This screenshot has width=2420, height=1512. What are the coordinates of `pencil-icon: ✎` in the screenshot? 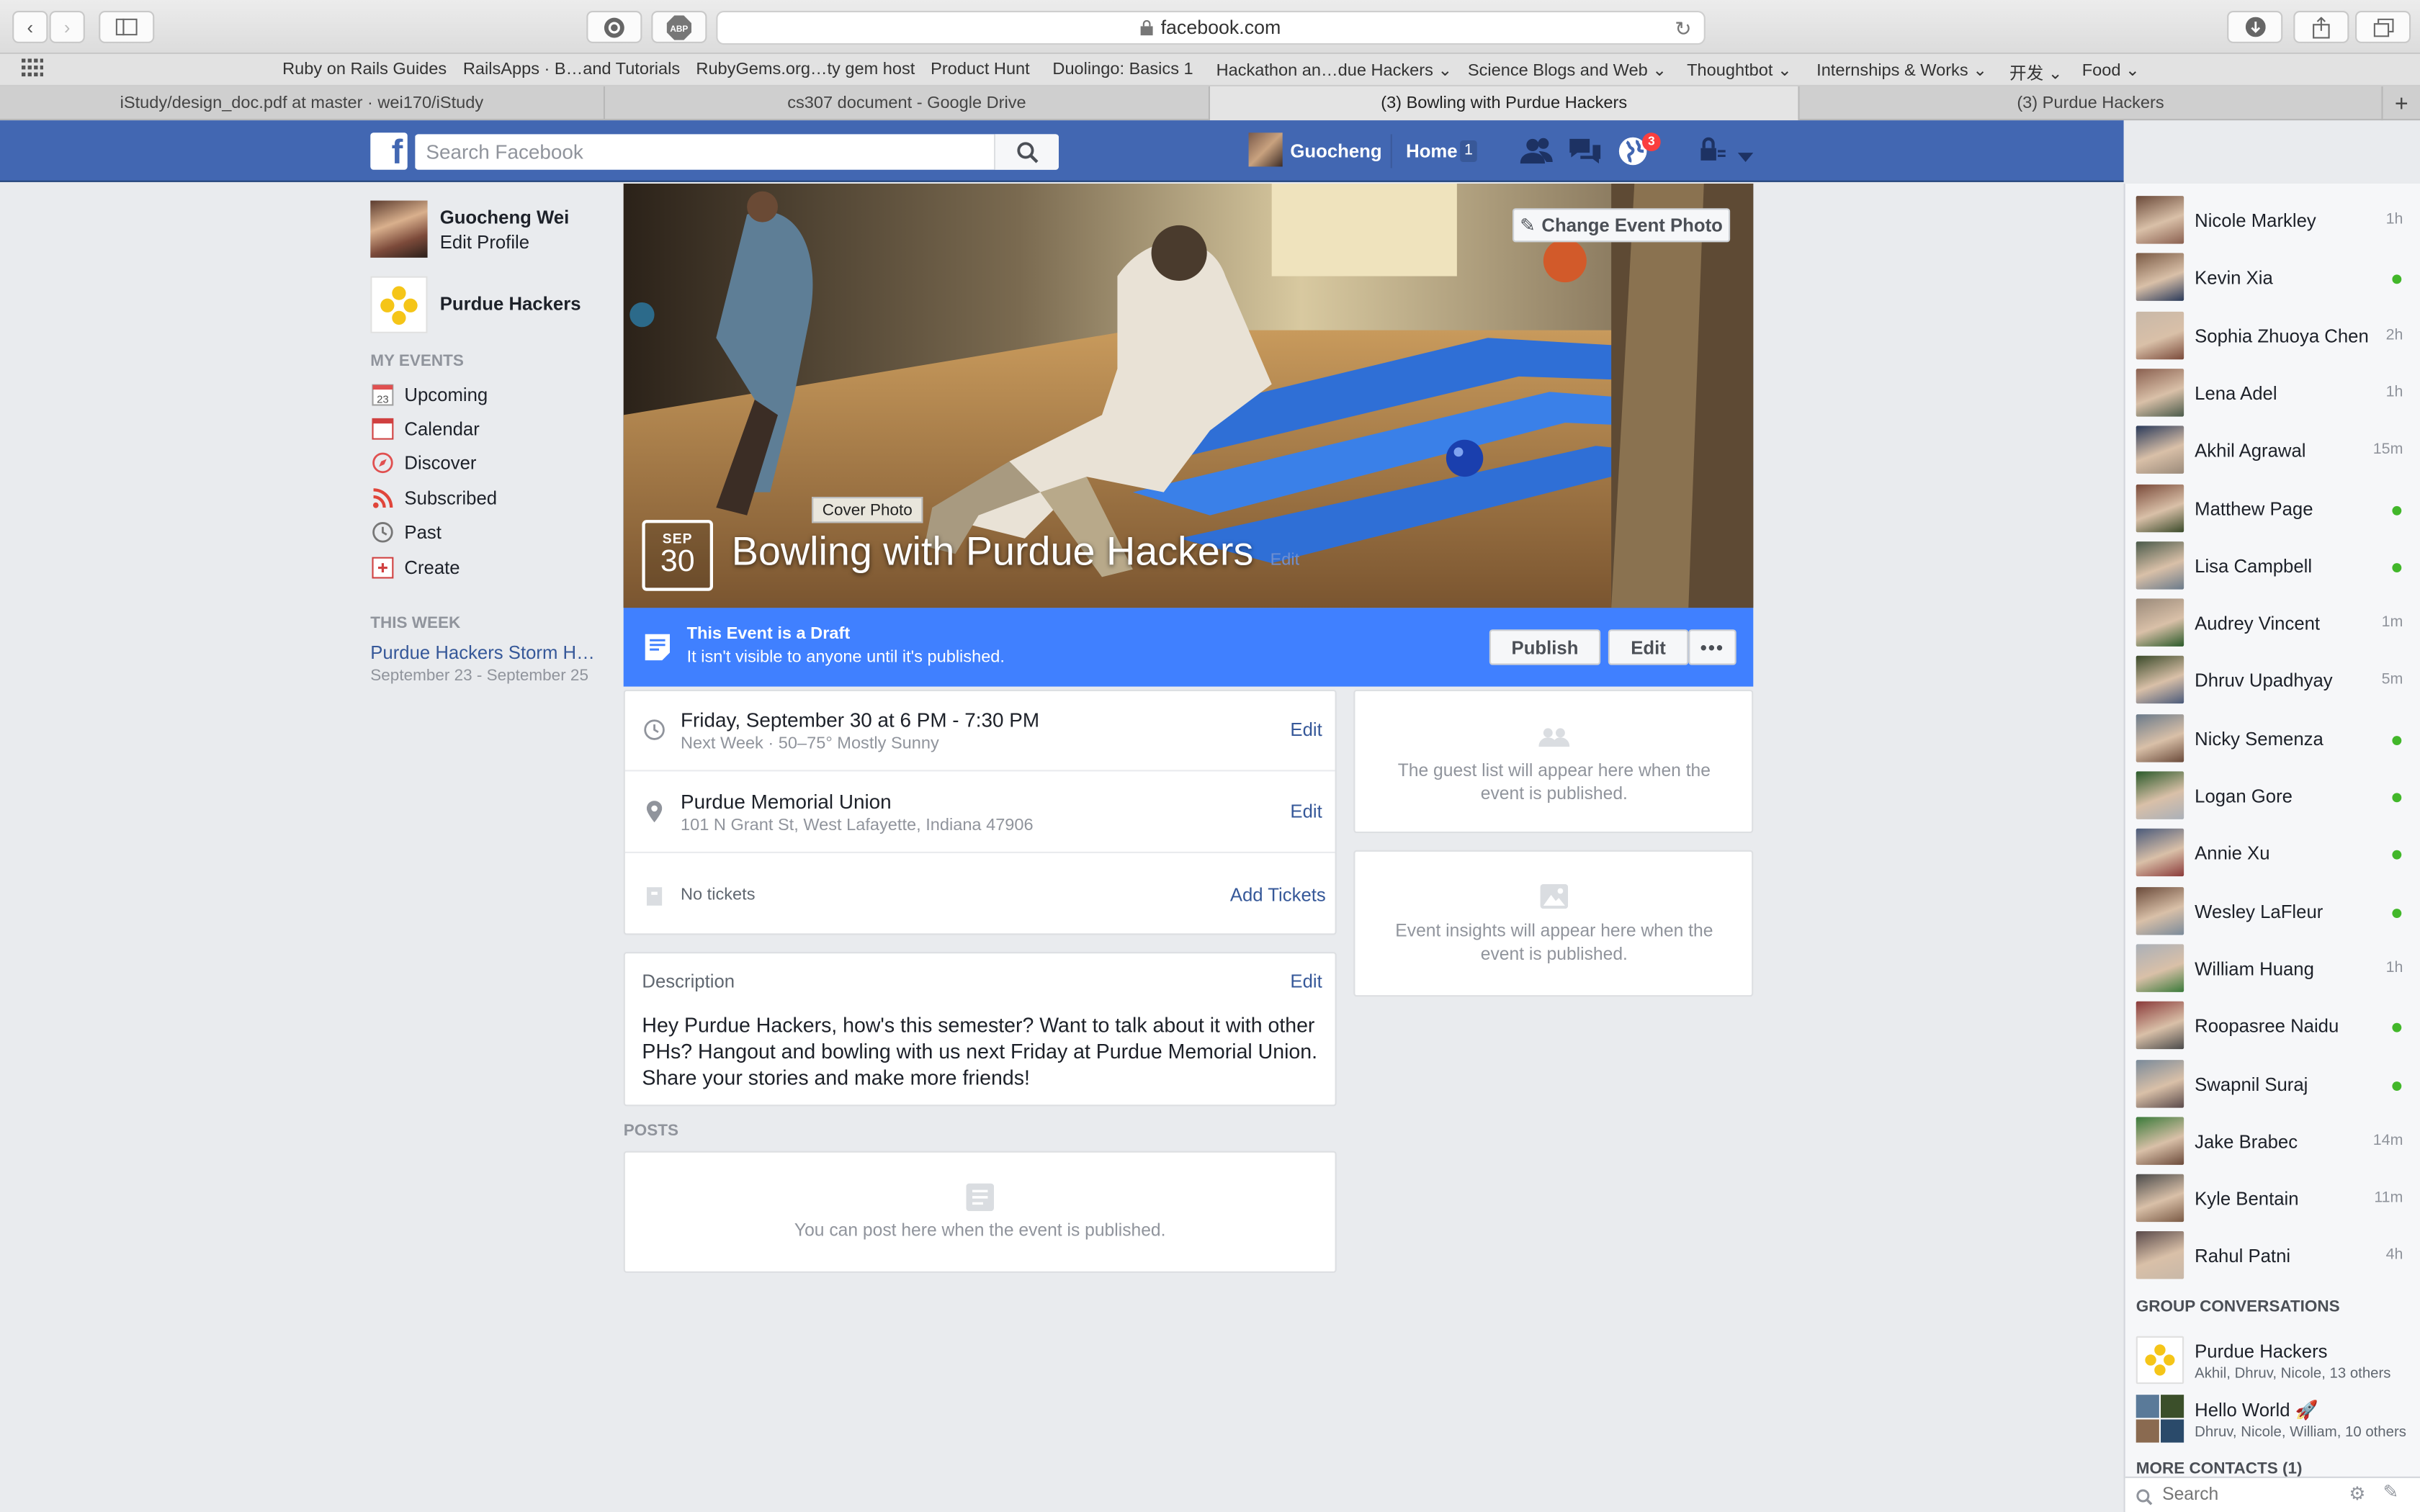 It's located at (1528, 225).